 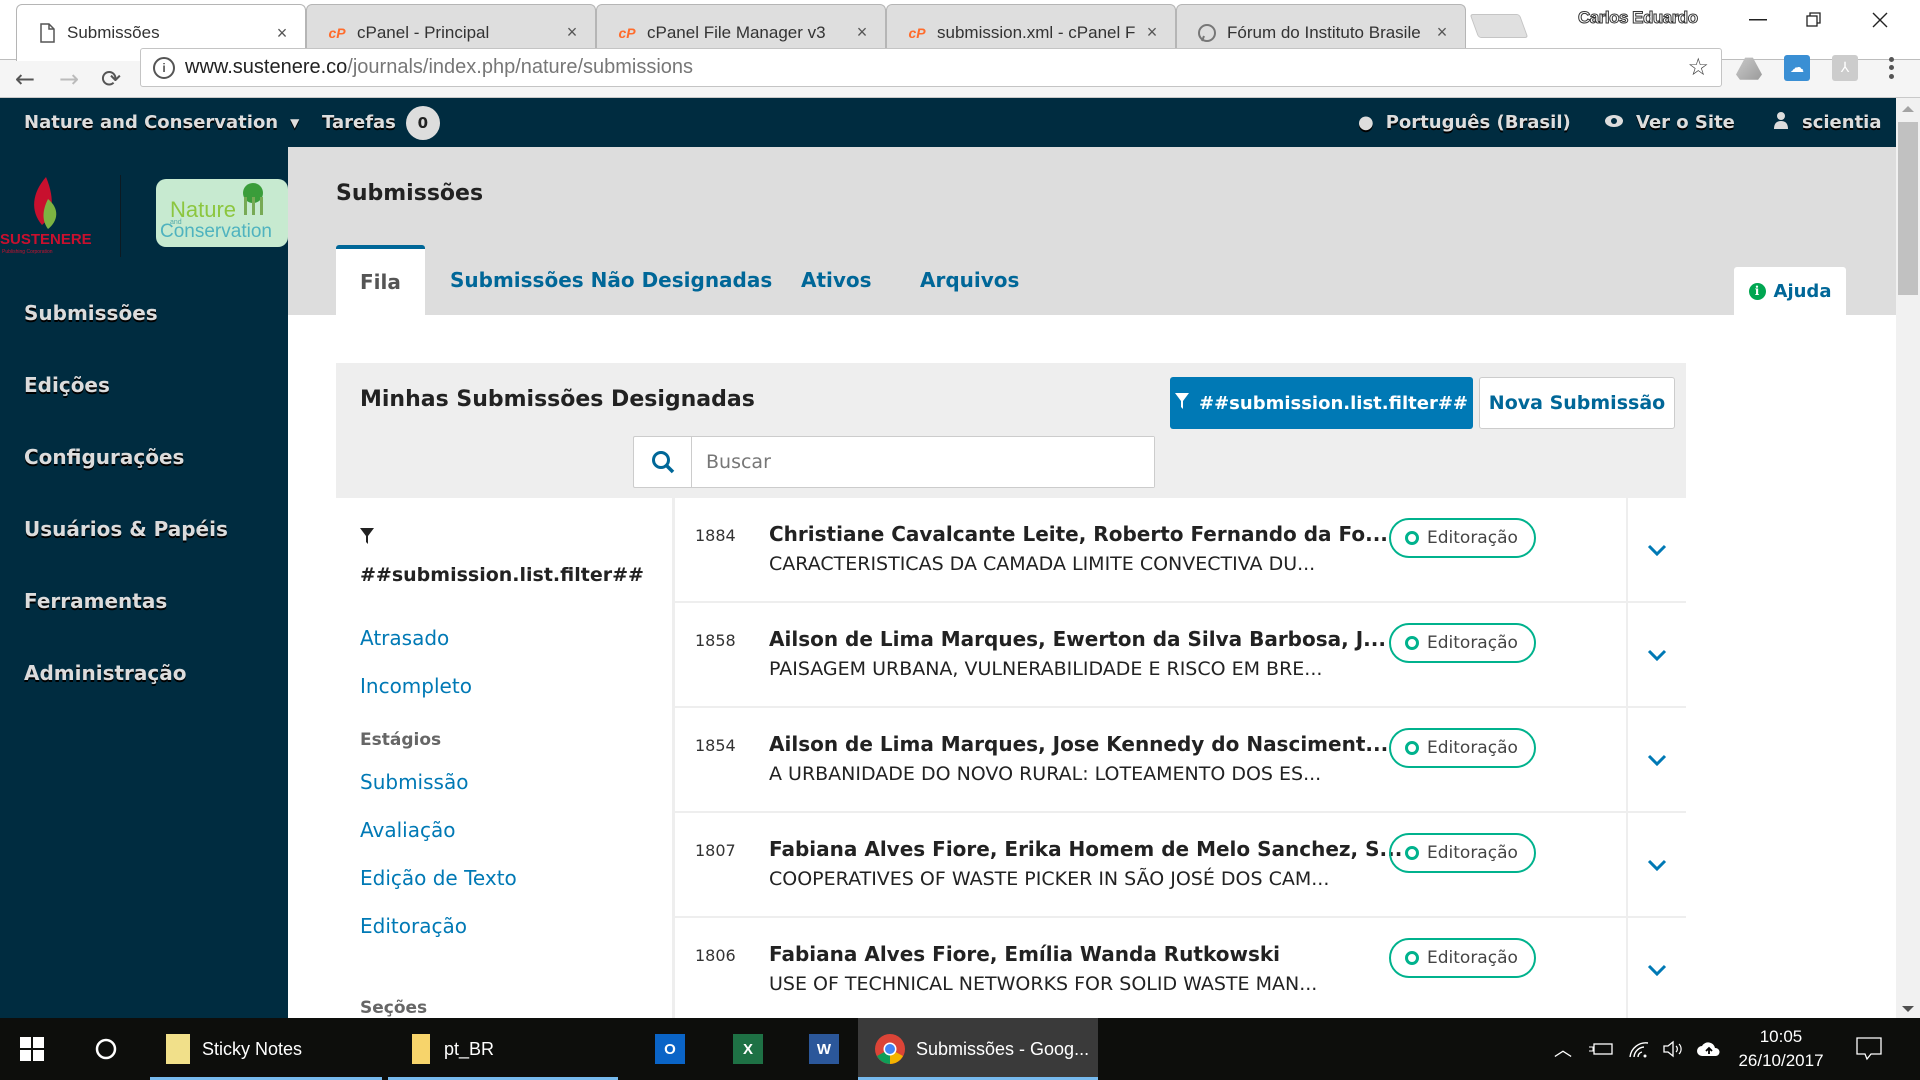 I want to click on show-hidden-icons: ︿, so click(x=1563, y=1049).